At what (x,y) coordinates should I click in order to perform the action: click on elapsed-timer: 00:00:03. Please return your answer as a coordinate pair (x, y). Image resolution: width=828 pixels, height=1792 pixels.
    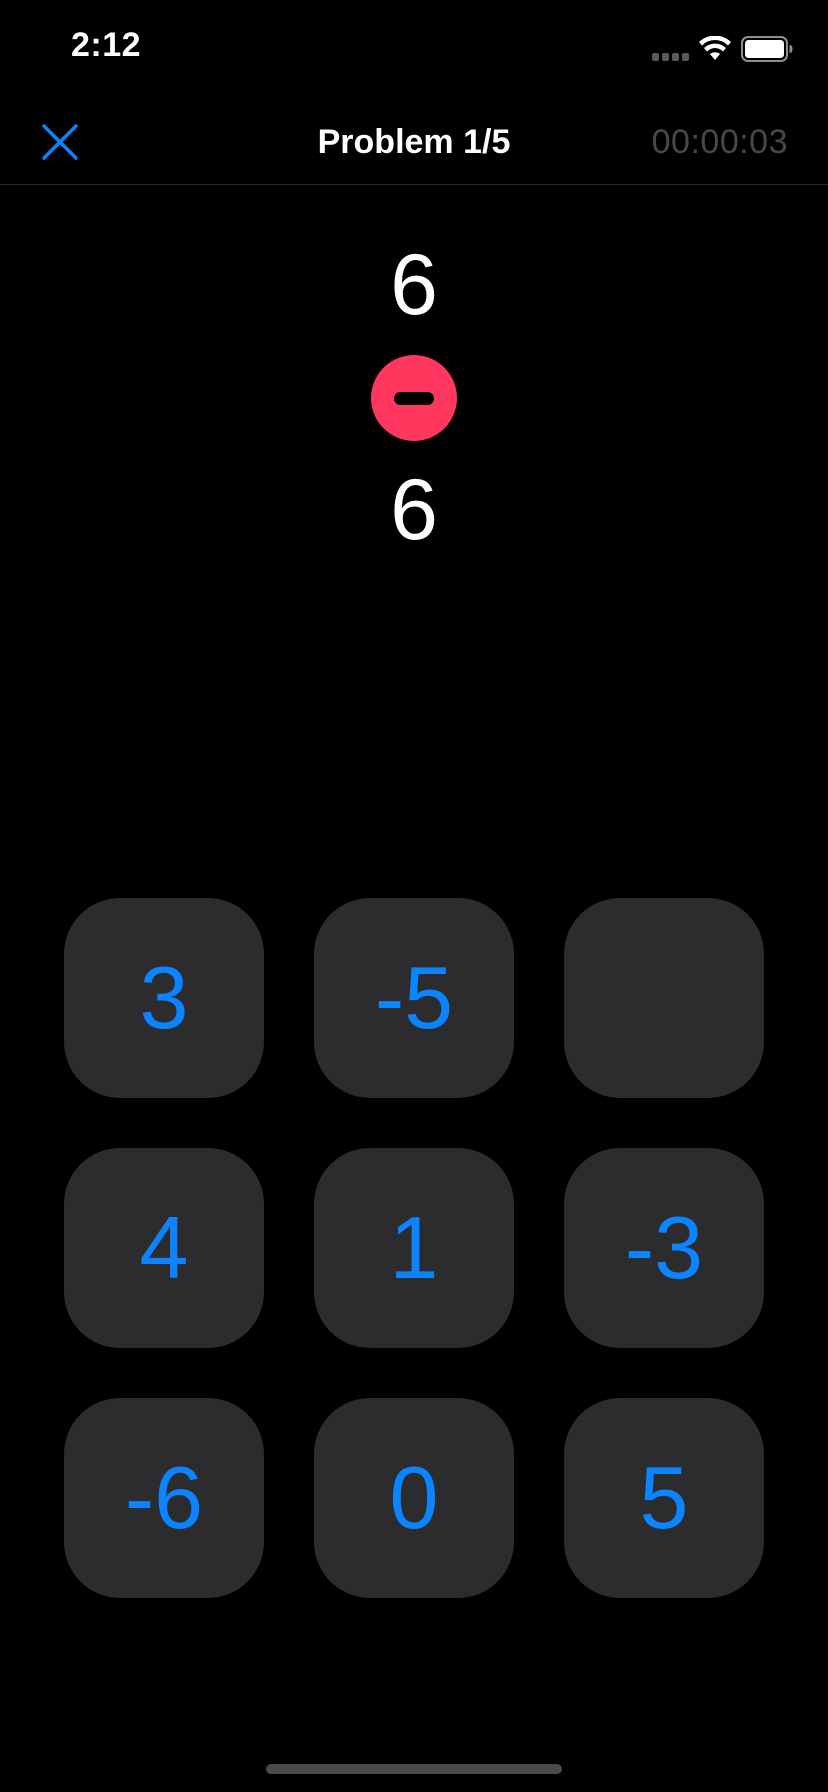
    Looking at the image, I should click on (719, 142).